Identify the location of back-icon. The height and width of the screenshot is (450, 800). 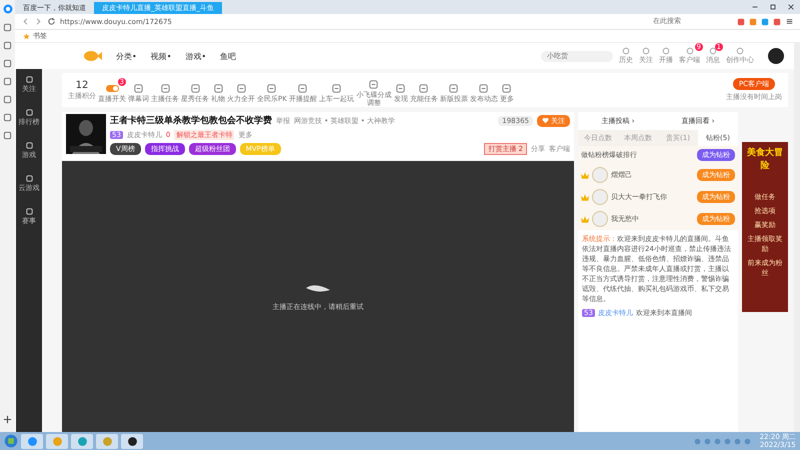
(25, 21).